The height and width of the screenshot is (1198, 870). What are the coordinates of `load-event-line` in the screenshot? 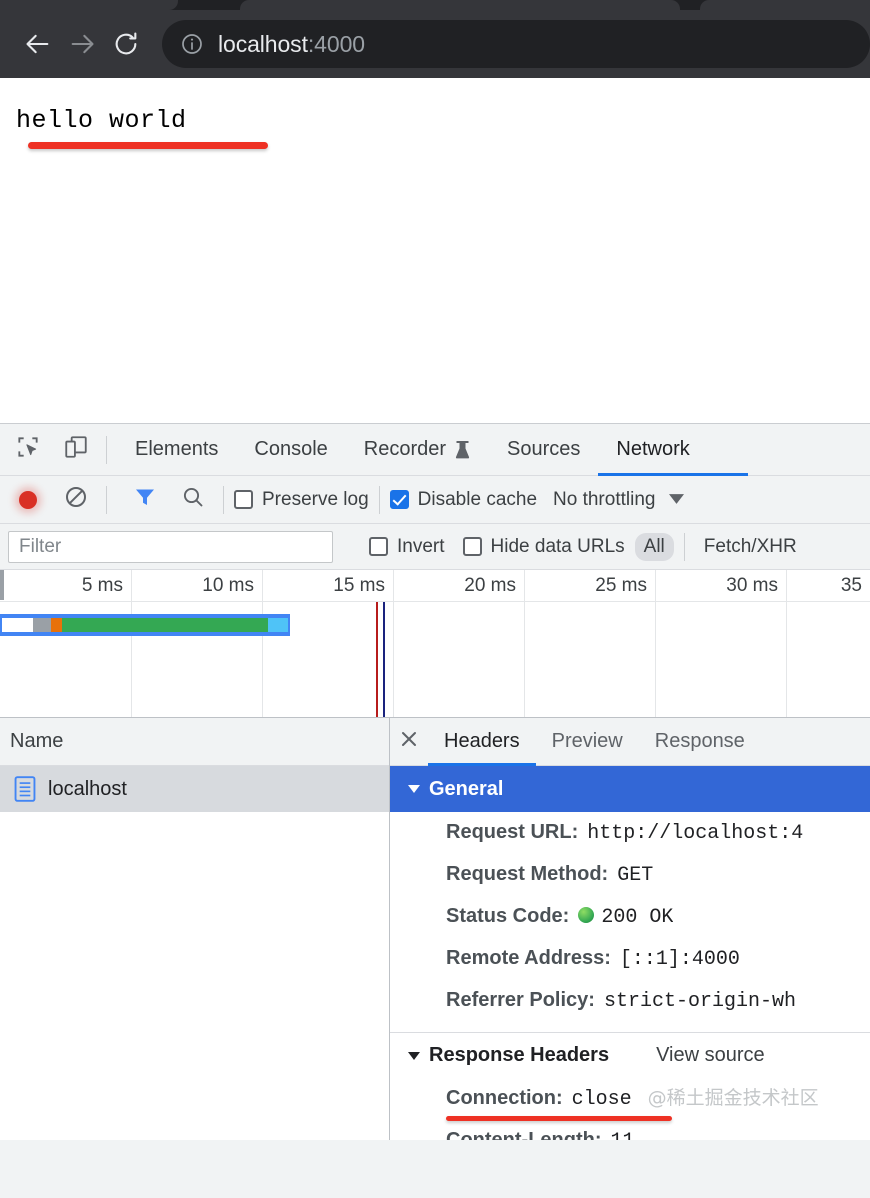 It's located at (384, 659).